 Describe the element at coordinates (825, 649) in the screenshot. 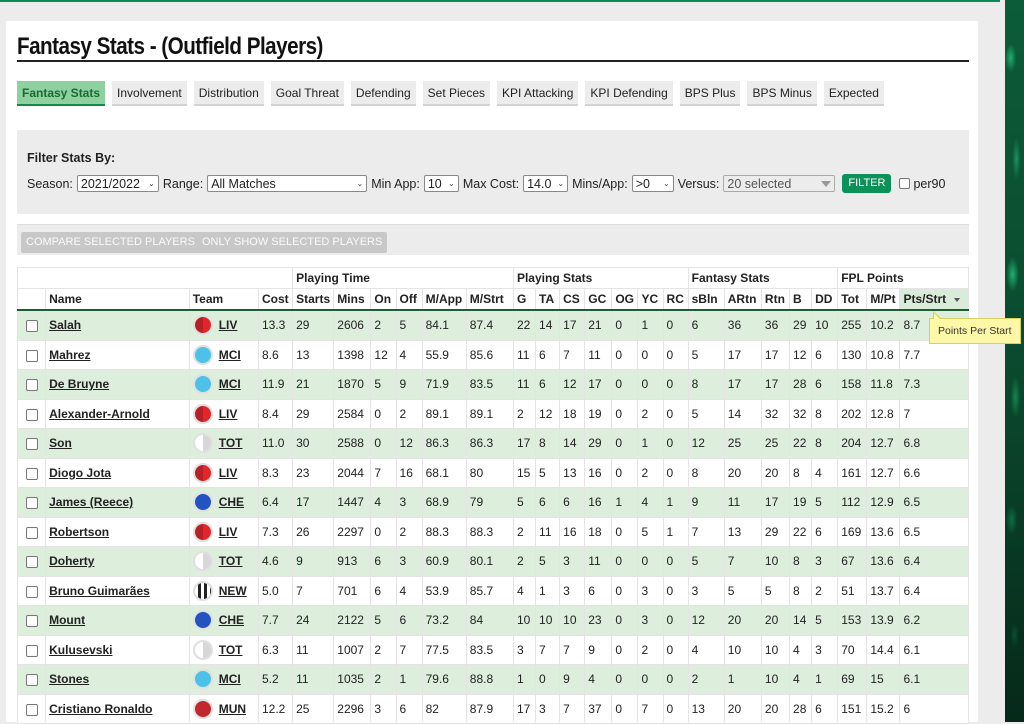

I see `stat-cell-dd: 3` at that location.